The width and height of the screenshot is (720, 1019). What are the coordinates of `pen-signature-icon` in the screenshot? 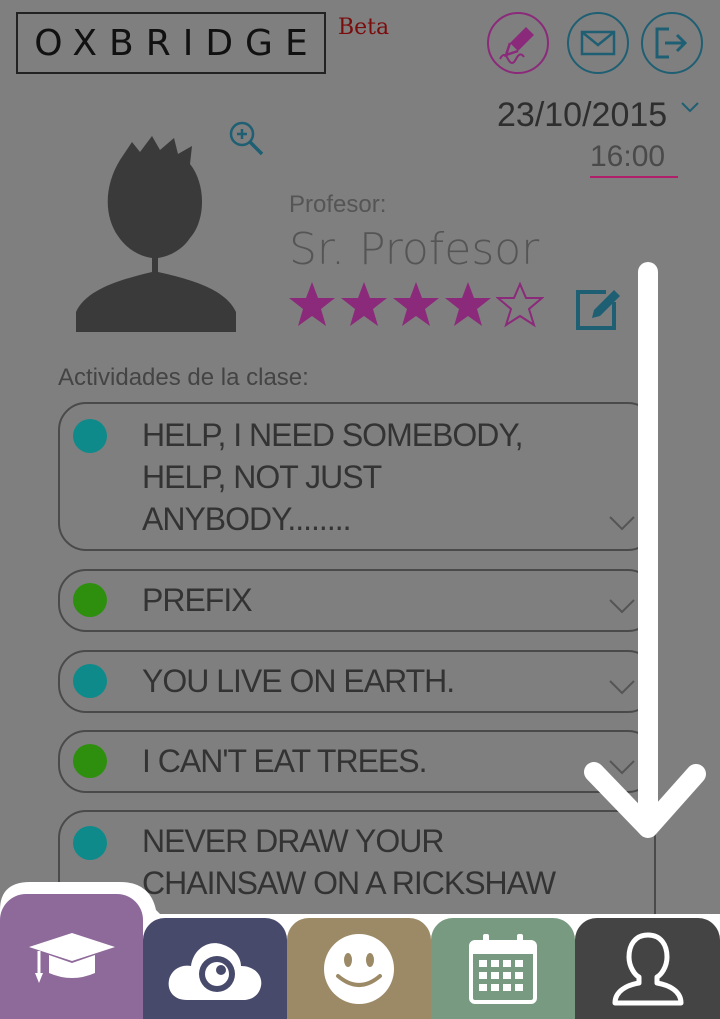 It's located at (516, 45).